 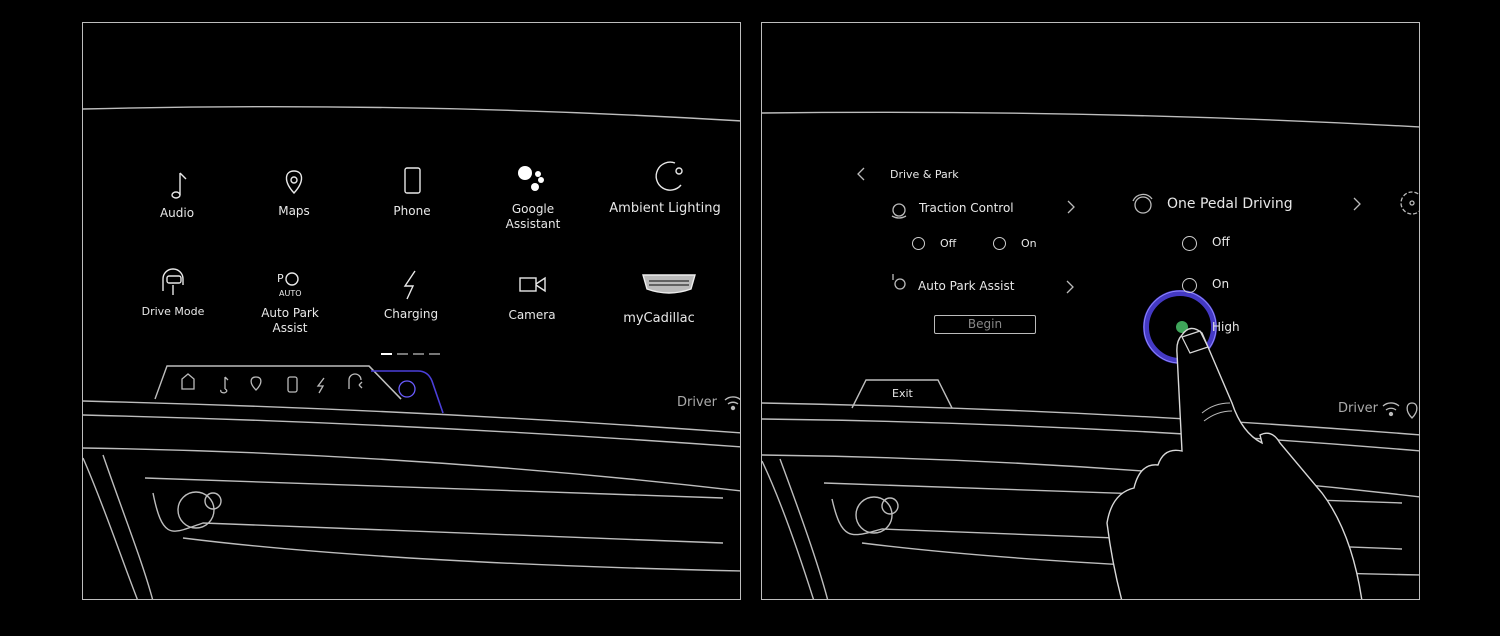 I want to click on one-pedal-driving-icon, so click(x=1142, y=203).